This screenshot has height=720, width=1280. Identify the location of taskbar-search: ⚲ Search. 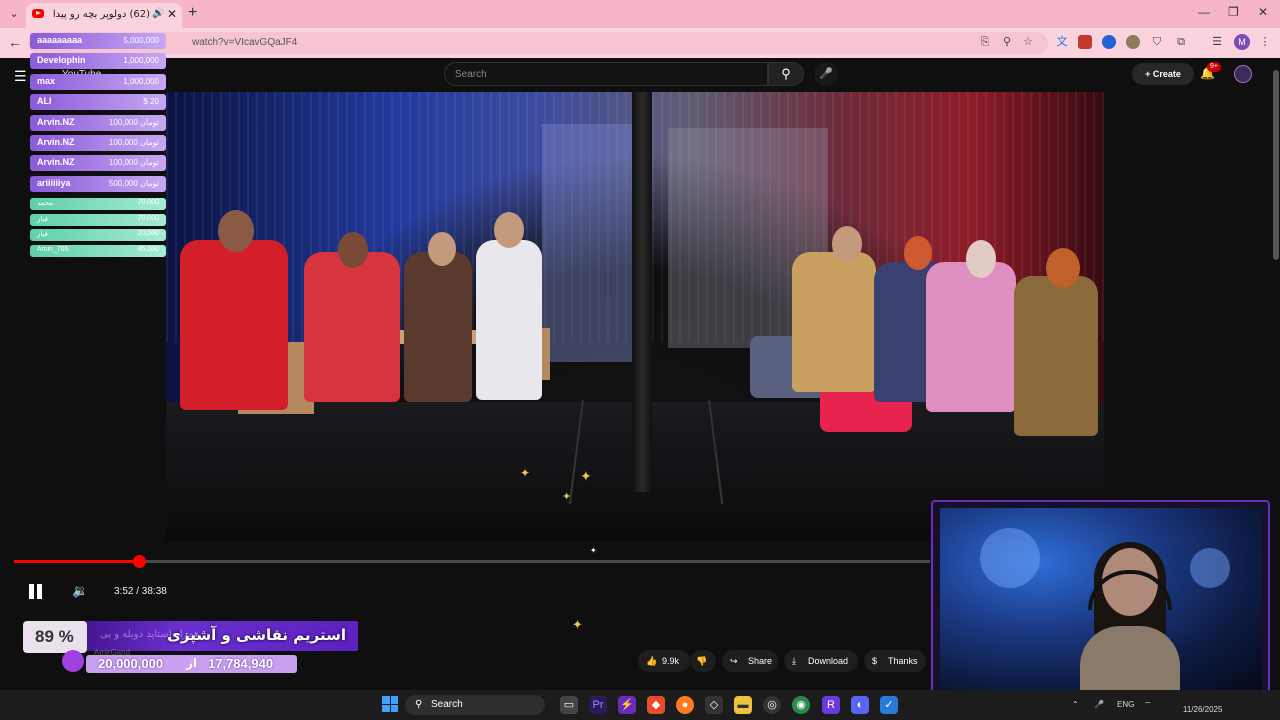
(475, 705).